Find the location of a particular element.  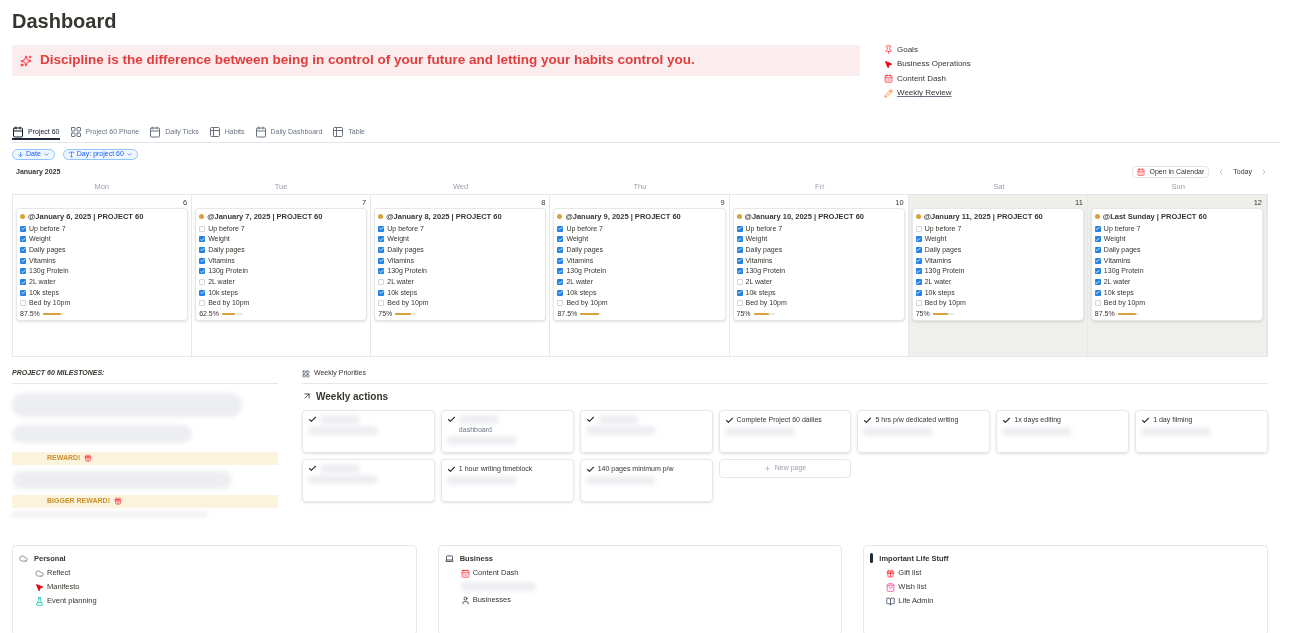

sparkle-icon is located at coordinates (26, 60).